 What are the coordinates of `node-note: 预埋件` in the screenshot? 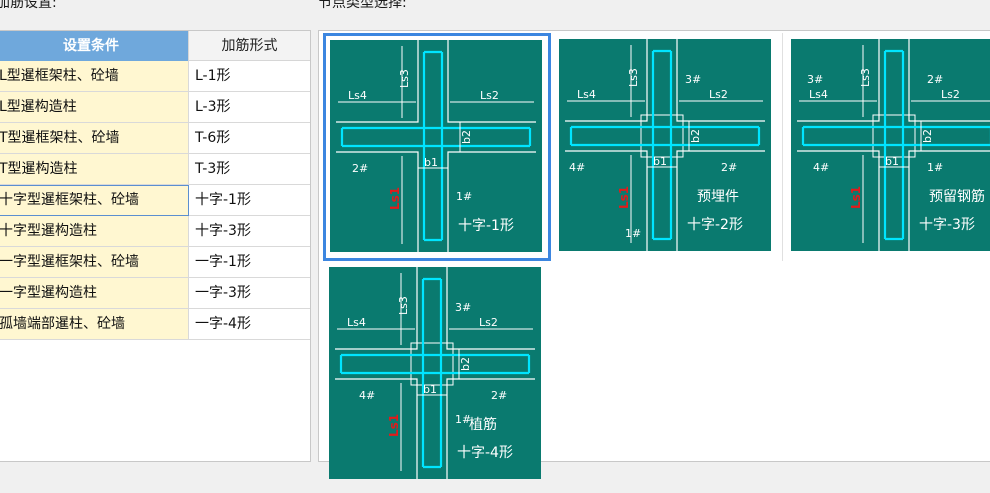 It's located at (718, 197).